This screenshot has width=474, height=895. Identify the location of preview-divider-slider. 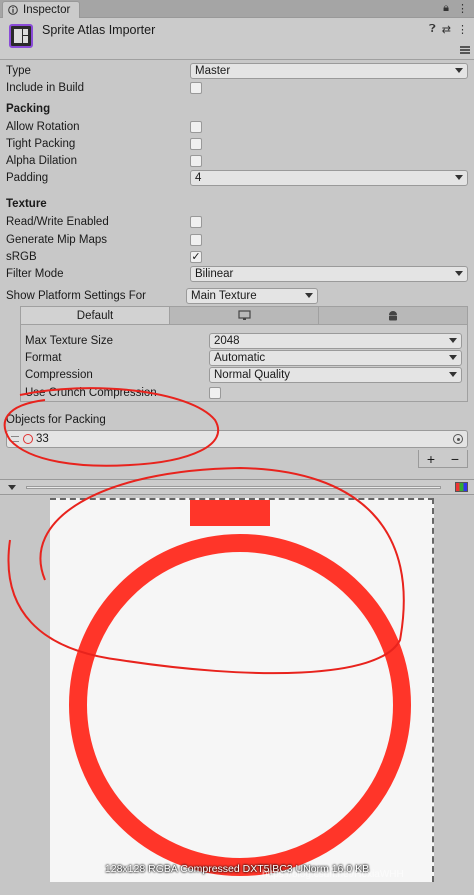
(233, 487).